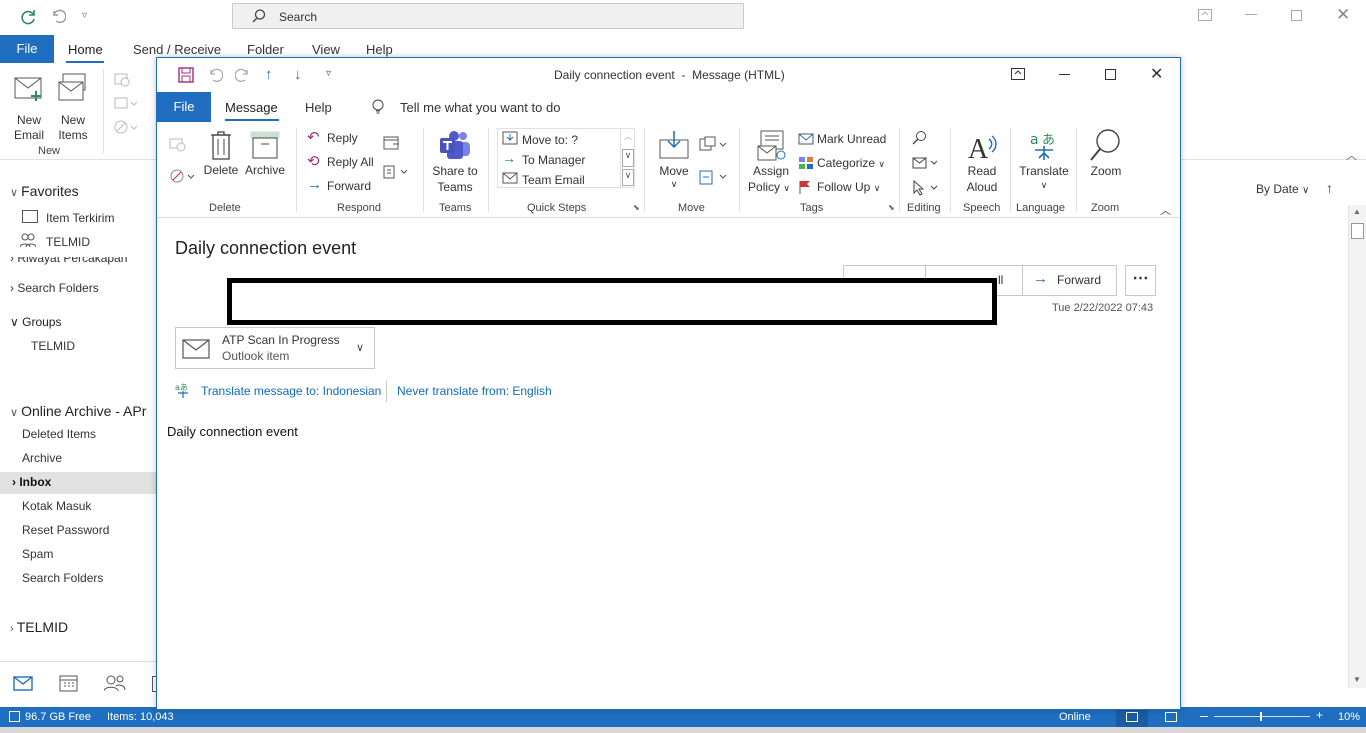  Describe the element at coordinates (392, 142) in the screenshot. I see `meeting-reply-icon` at that location.